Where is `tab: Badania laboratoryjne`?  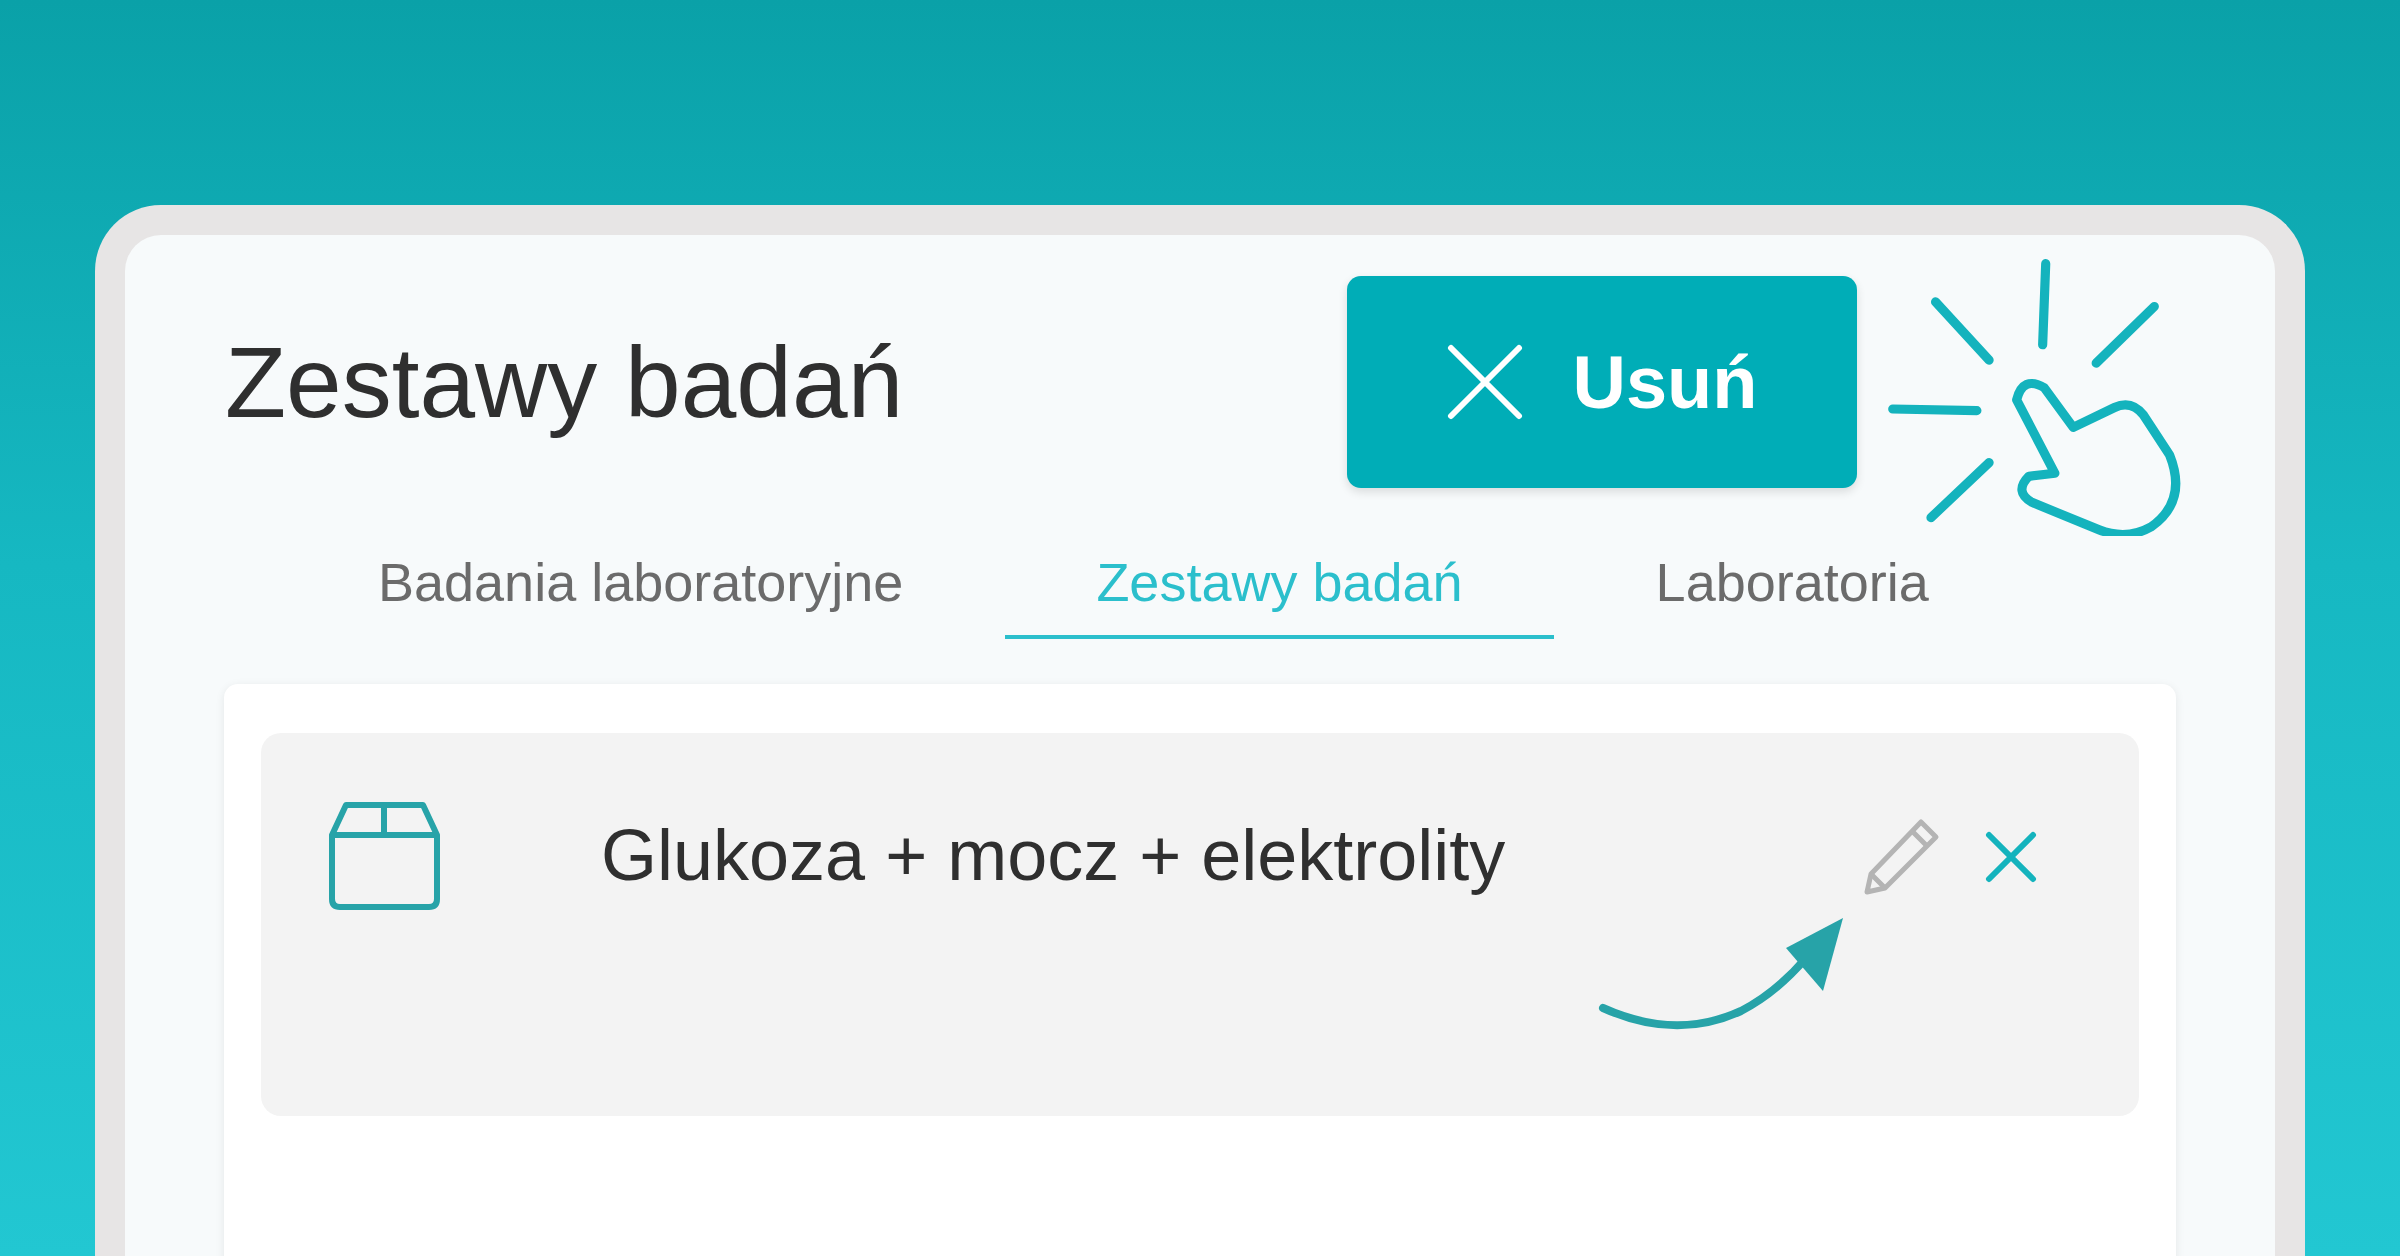 tab: Badania laboratoryjne is located at coordinates (641, 585).